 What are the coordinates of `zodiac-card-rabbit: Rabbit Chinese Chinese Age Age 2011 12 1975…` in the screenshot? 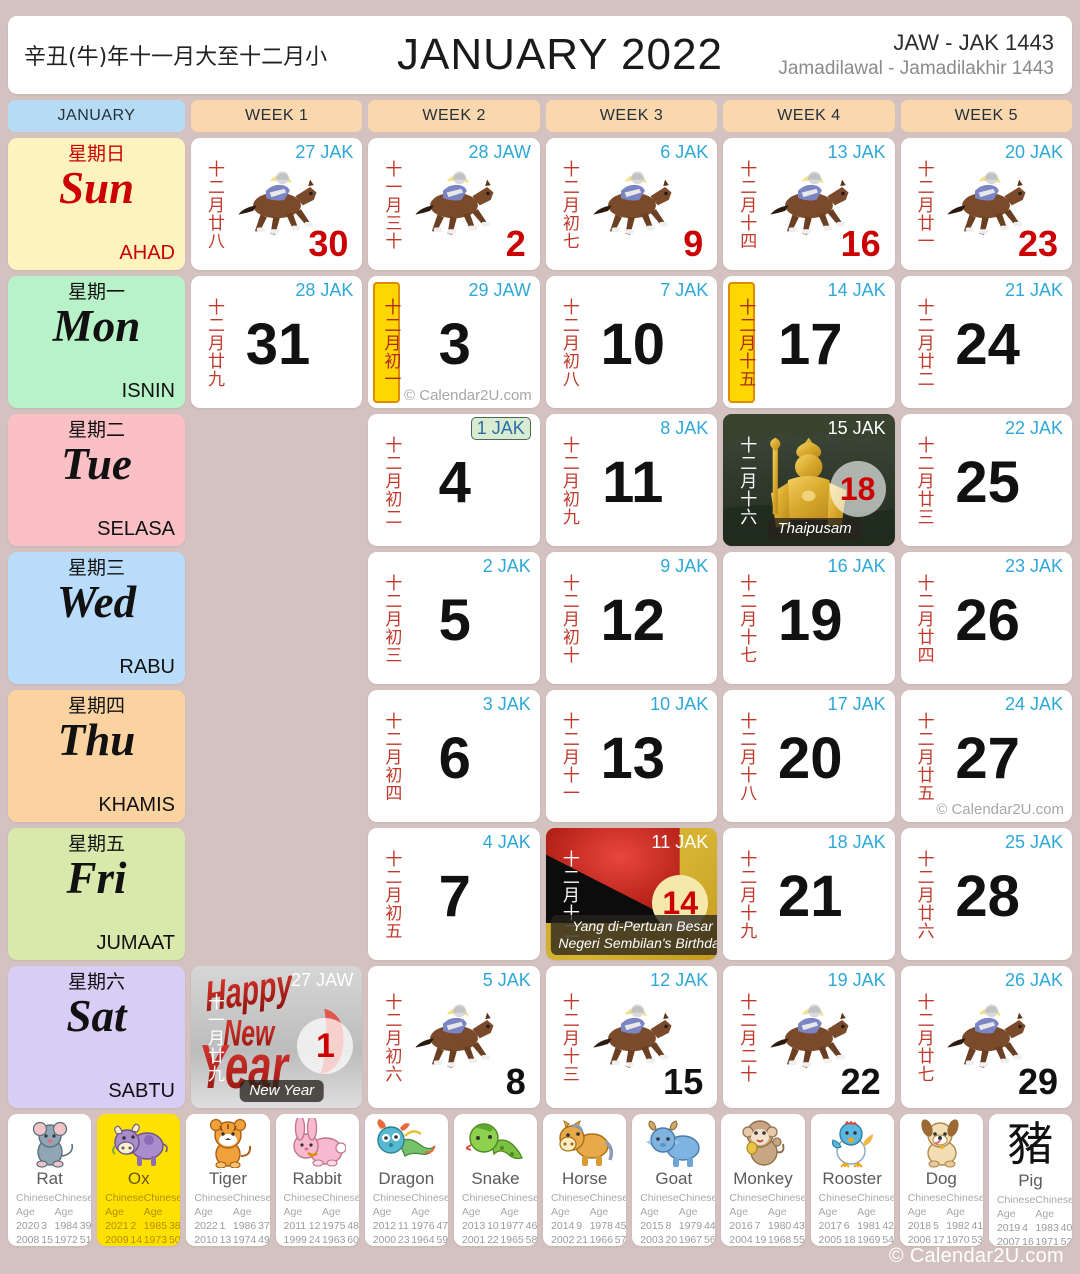 It's located at (317, 1180).